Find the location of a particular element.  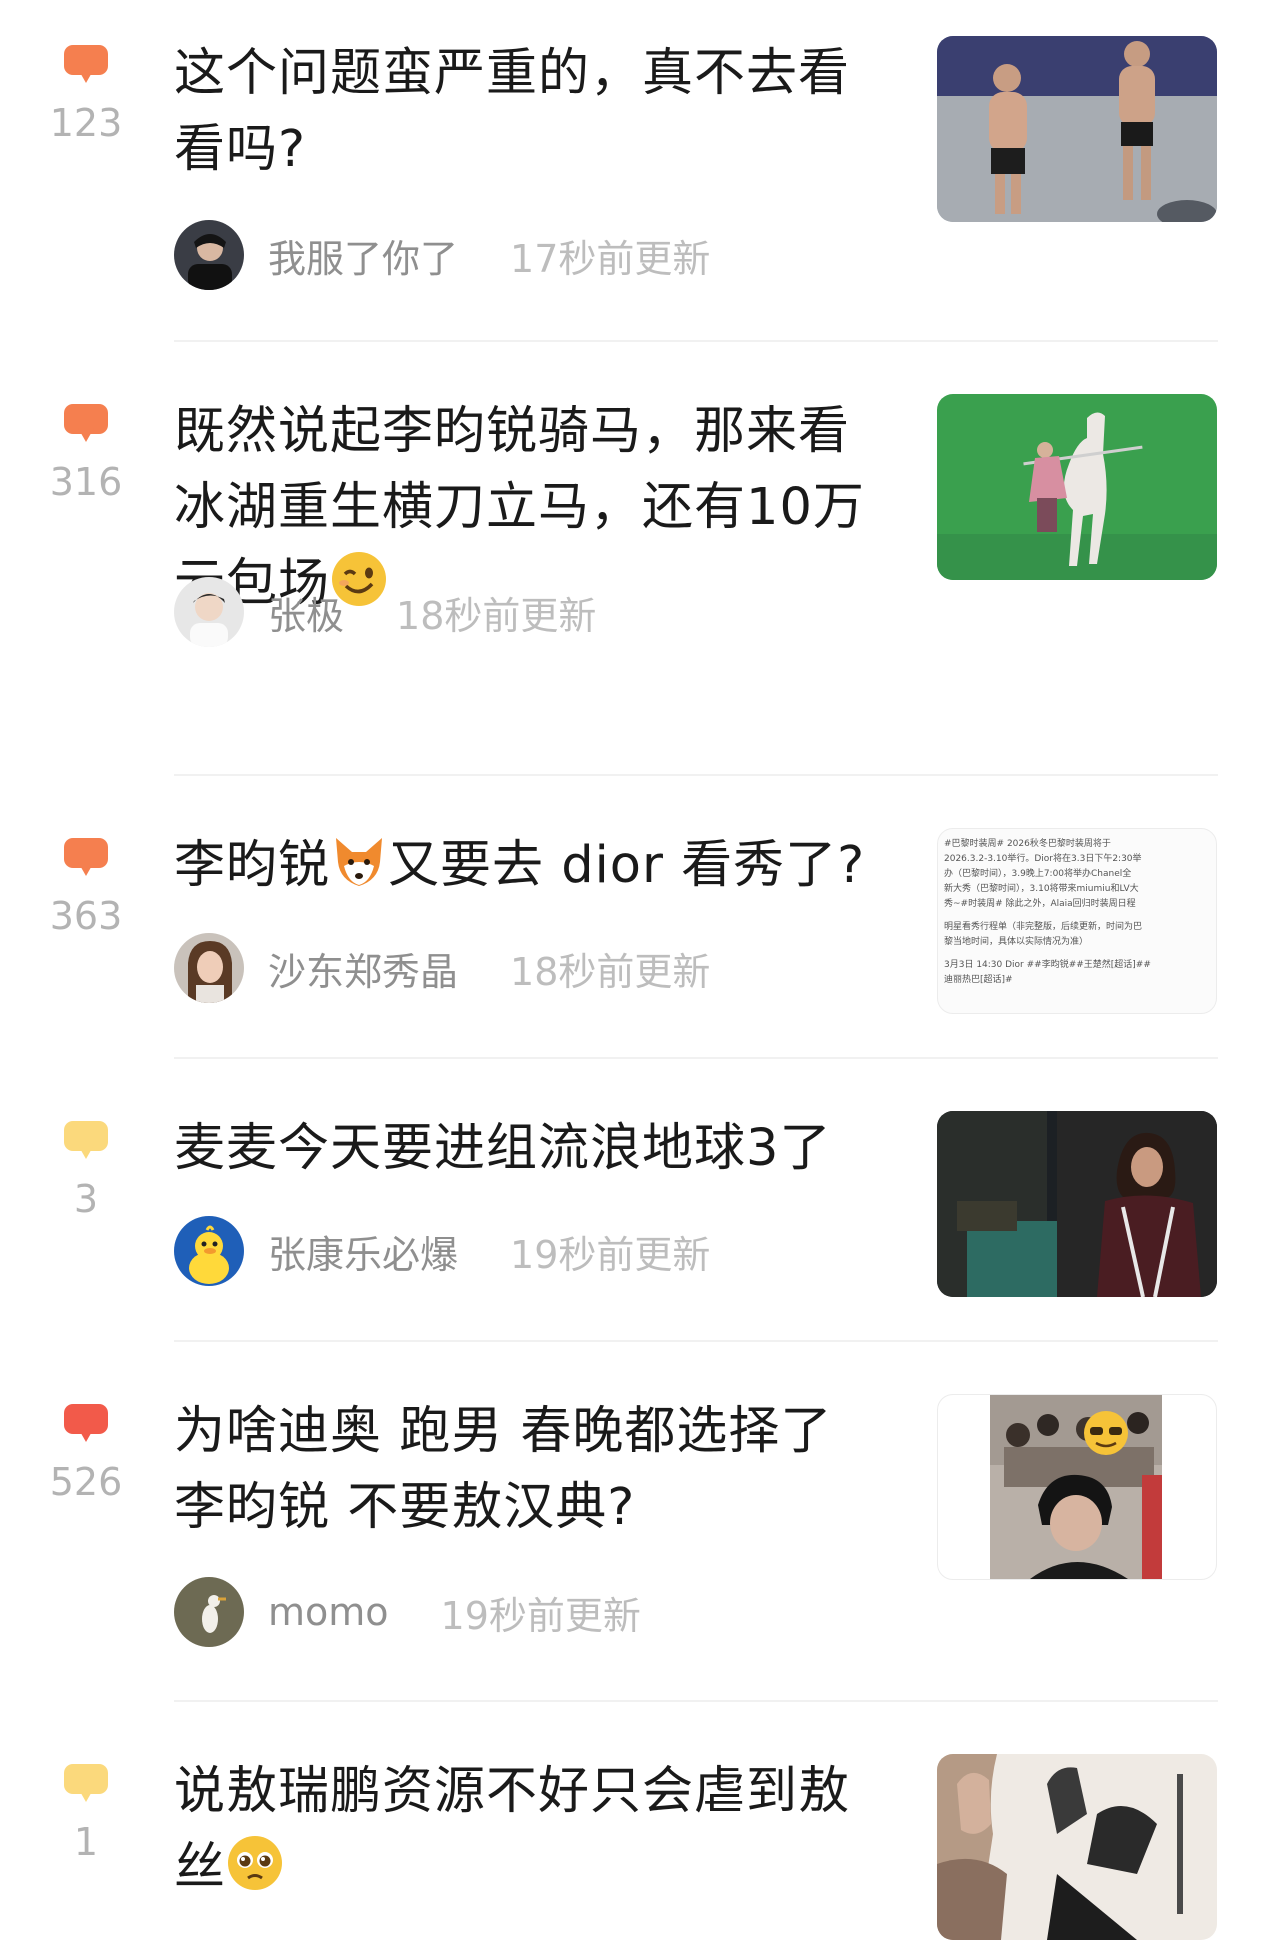

post-title: 李昀锐 又要去 dior 看秀了? is located at coordinates (524, 870).